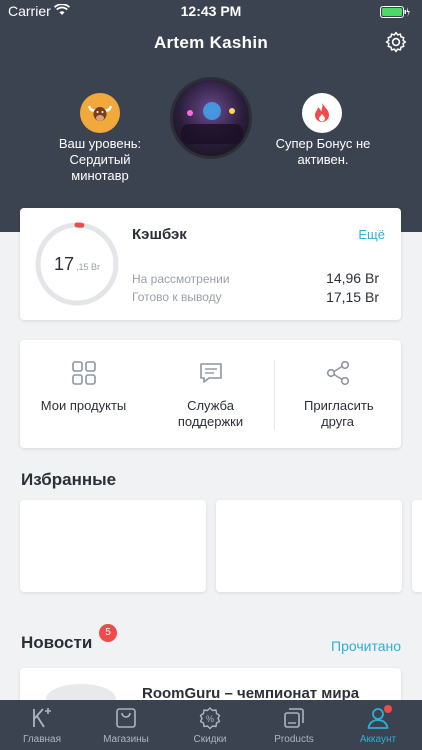 The width and height of the screenshot is (422, 750). Describe the element at coordinates (352, 297) in the screenshot. I see `ready-value: 17,15 Br` at that location.